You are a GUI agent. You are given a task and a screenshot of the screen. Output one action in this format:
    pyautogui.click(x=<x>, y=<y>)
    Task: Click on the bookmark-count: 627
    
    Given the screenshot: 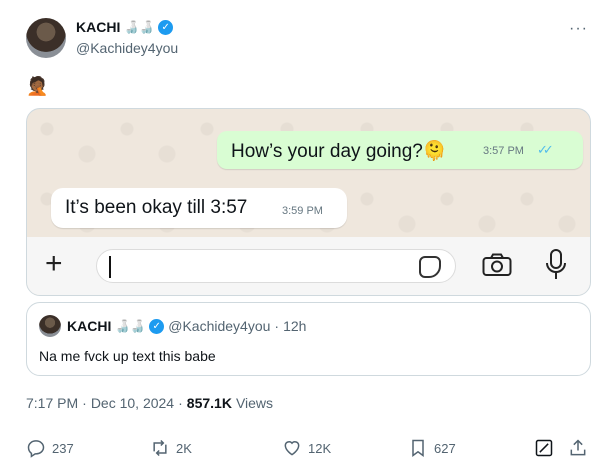 What is the action you would take?
    pyautogui.click(x=445, y=448)
    